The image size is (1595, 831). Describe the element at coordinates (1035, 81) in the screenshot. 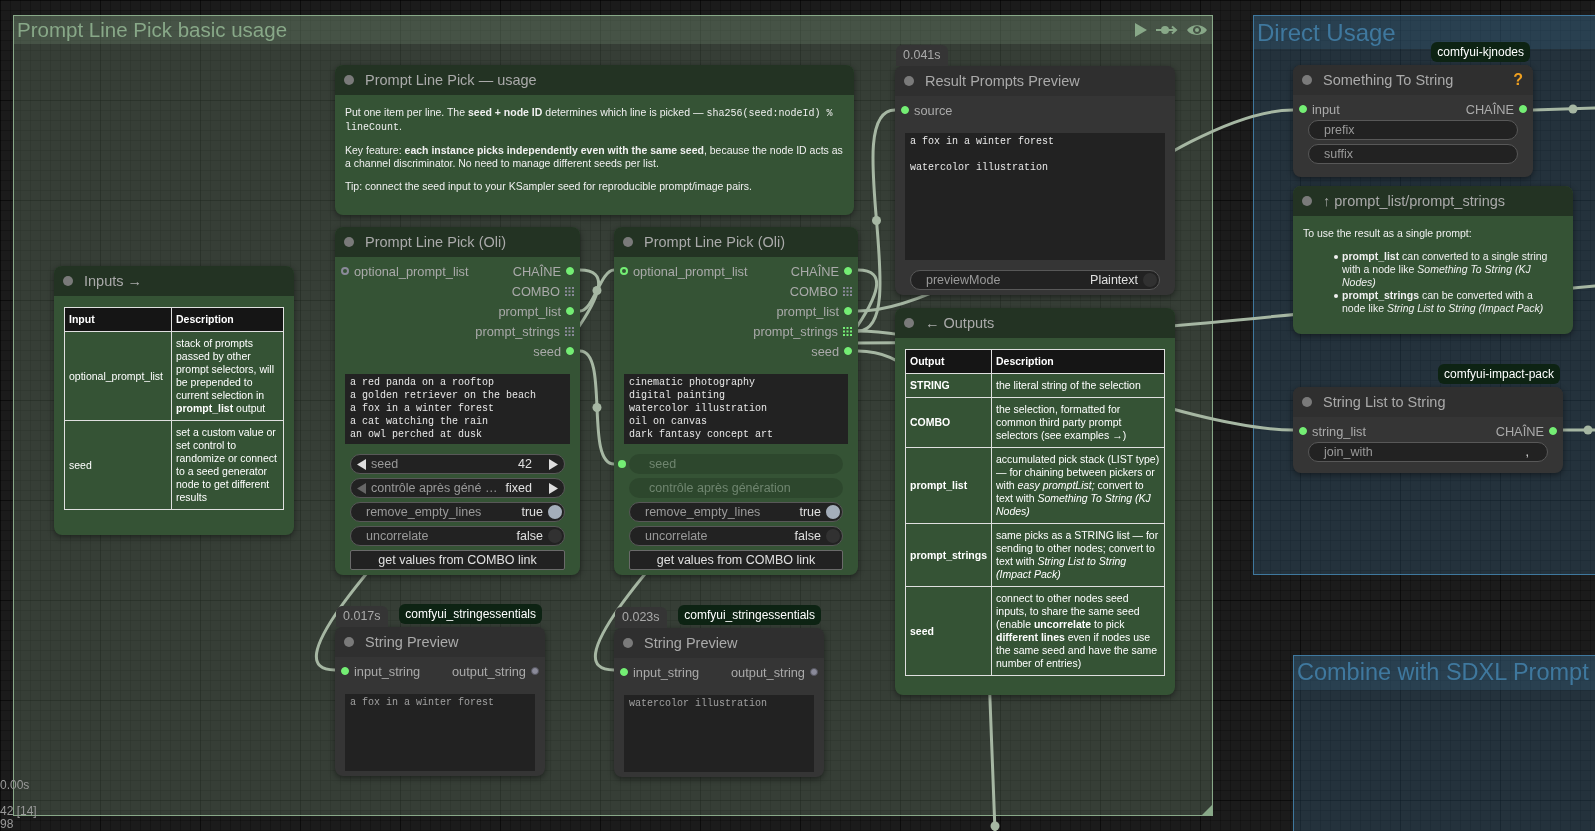

I see `node-header: Result Prompts Preview` at that location.